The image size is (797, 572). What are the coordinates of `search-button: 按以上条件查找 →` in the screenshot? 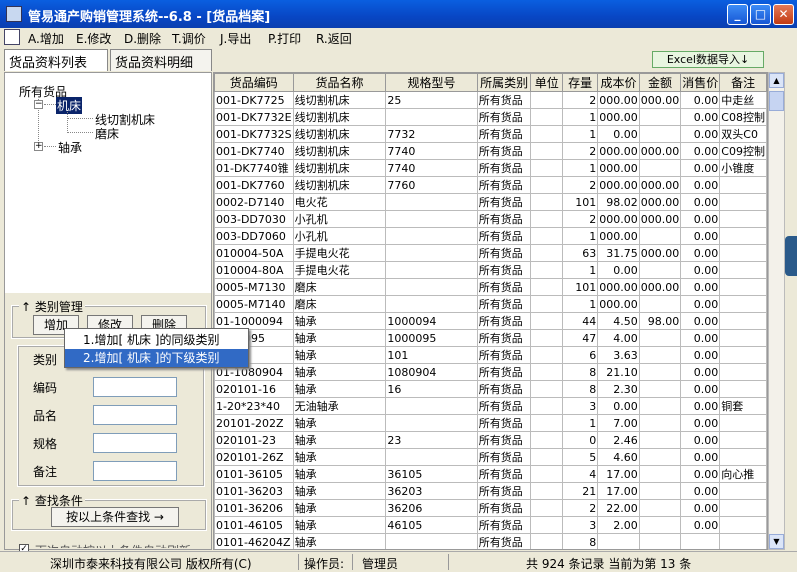 It's located at (115, 517).